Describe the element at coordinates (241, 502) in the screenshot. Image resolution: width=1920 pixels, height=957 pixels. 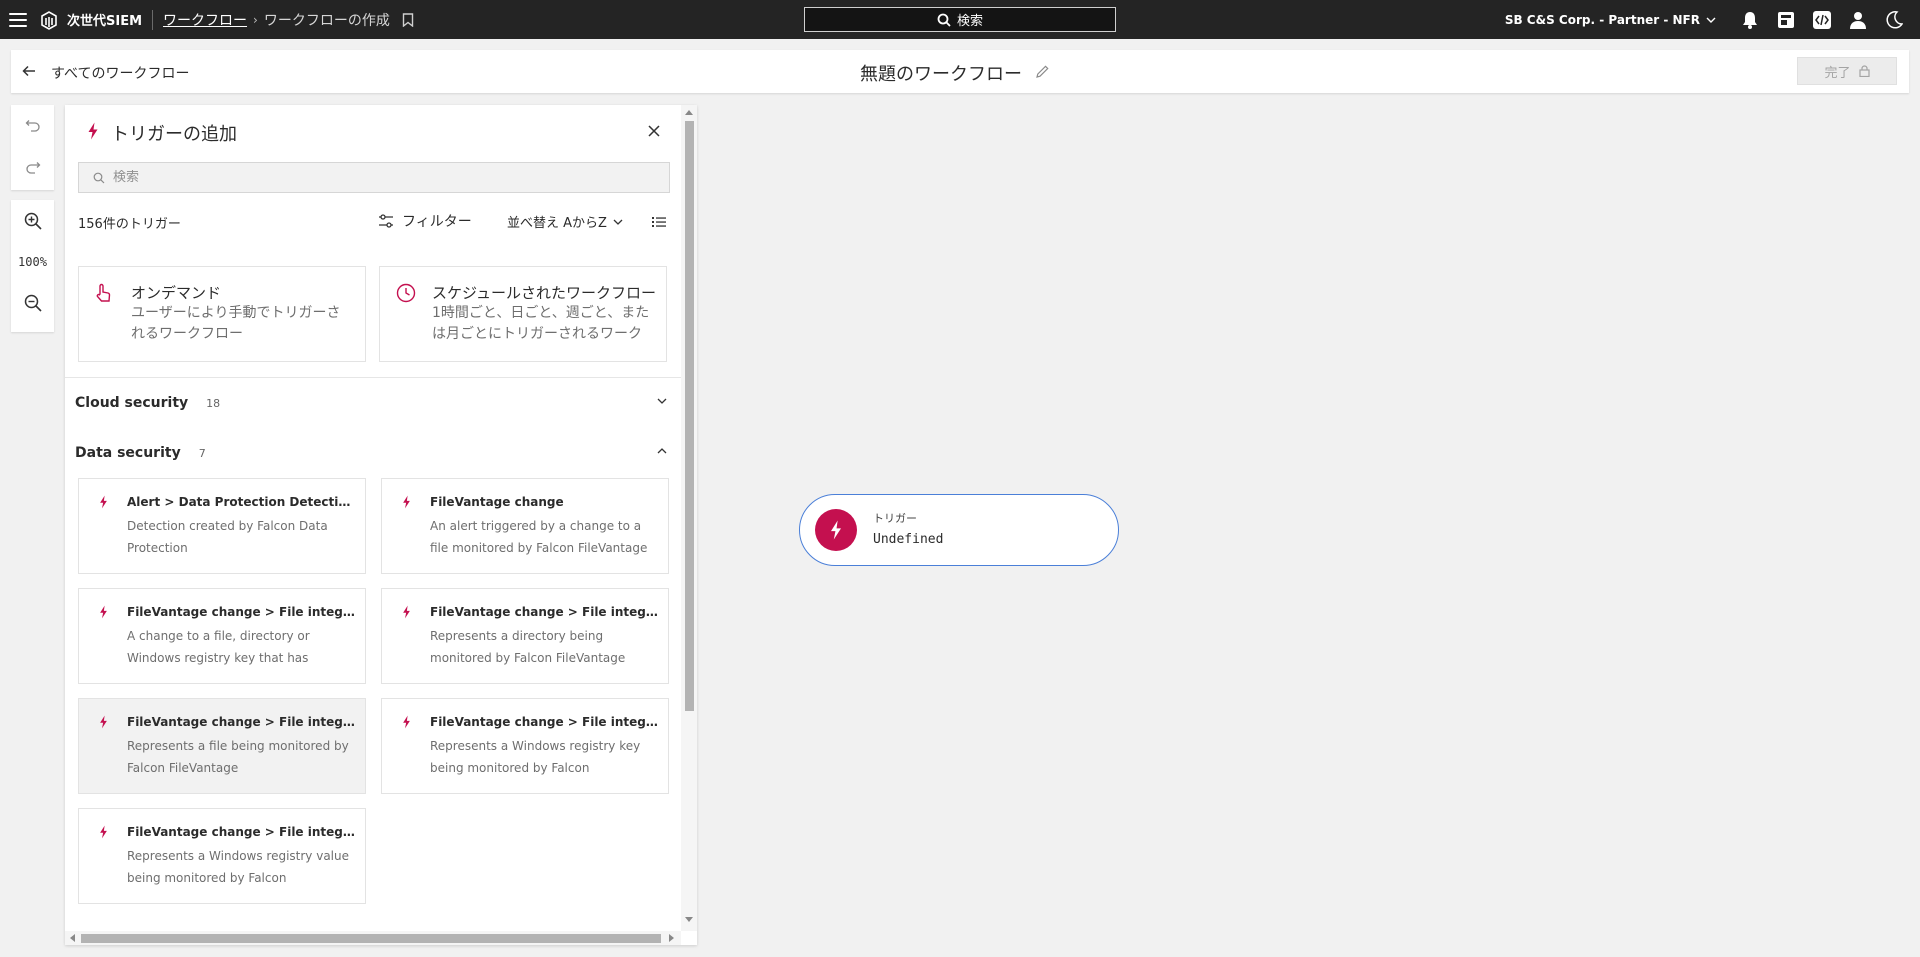
I see `trigger-card-title: Alert > Data Protection Detection` at that location.